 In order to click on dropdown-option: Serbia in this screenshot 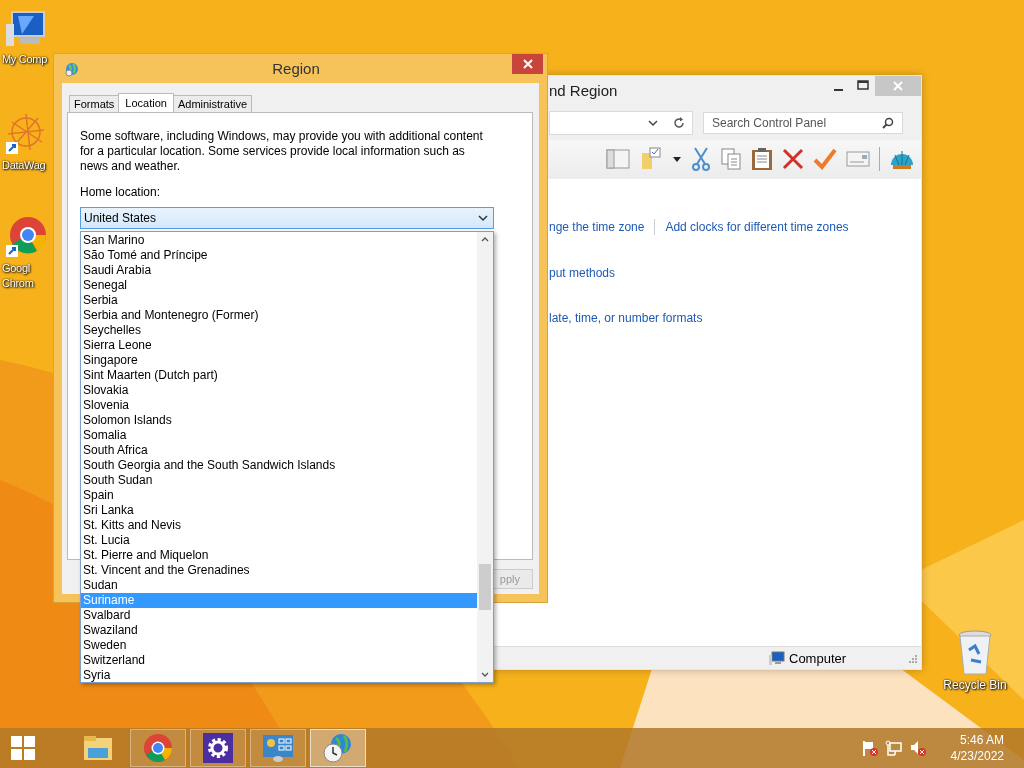, I will do `click(279, 300)`.